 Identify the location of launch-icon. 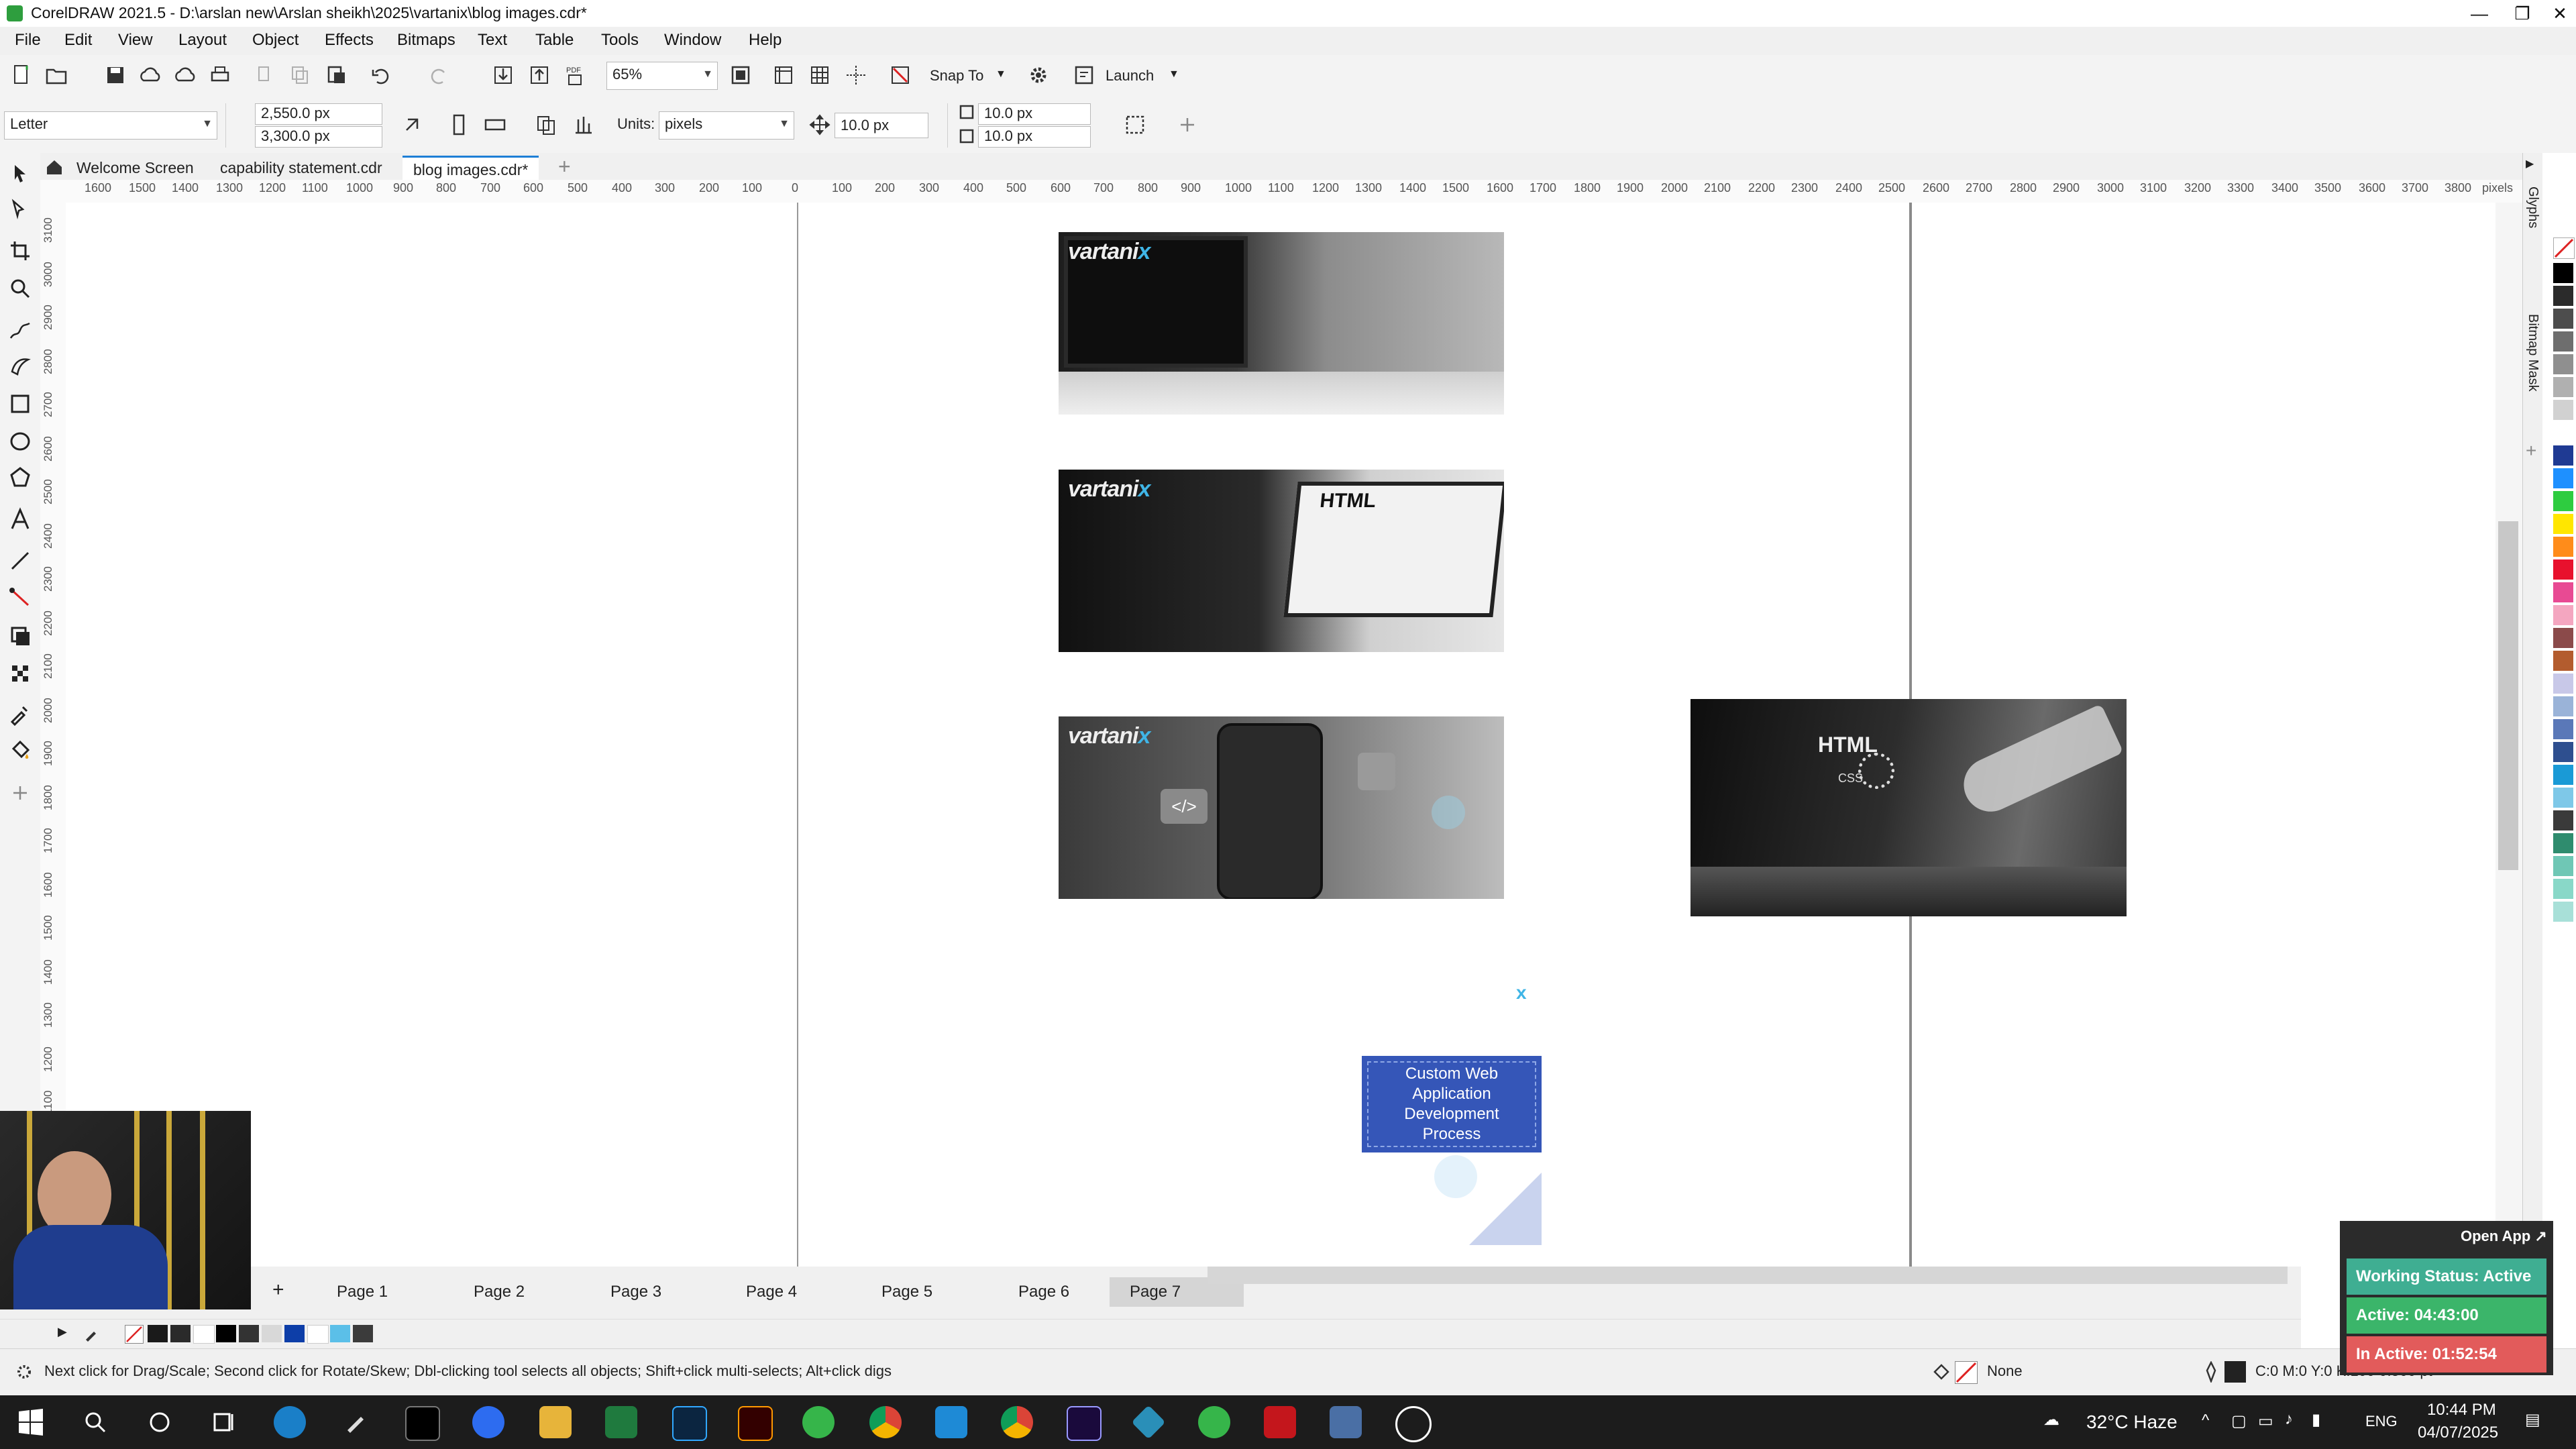
(1084, 75).